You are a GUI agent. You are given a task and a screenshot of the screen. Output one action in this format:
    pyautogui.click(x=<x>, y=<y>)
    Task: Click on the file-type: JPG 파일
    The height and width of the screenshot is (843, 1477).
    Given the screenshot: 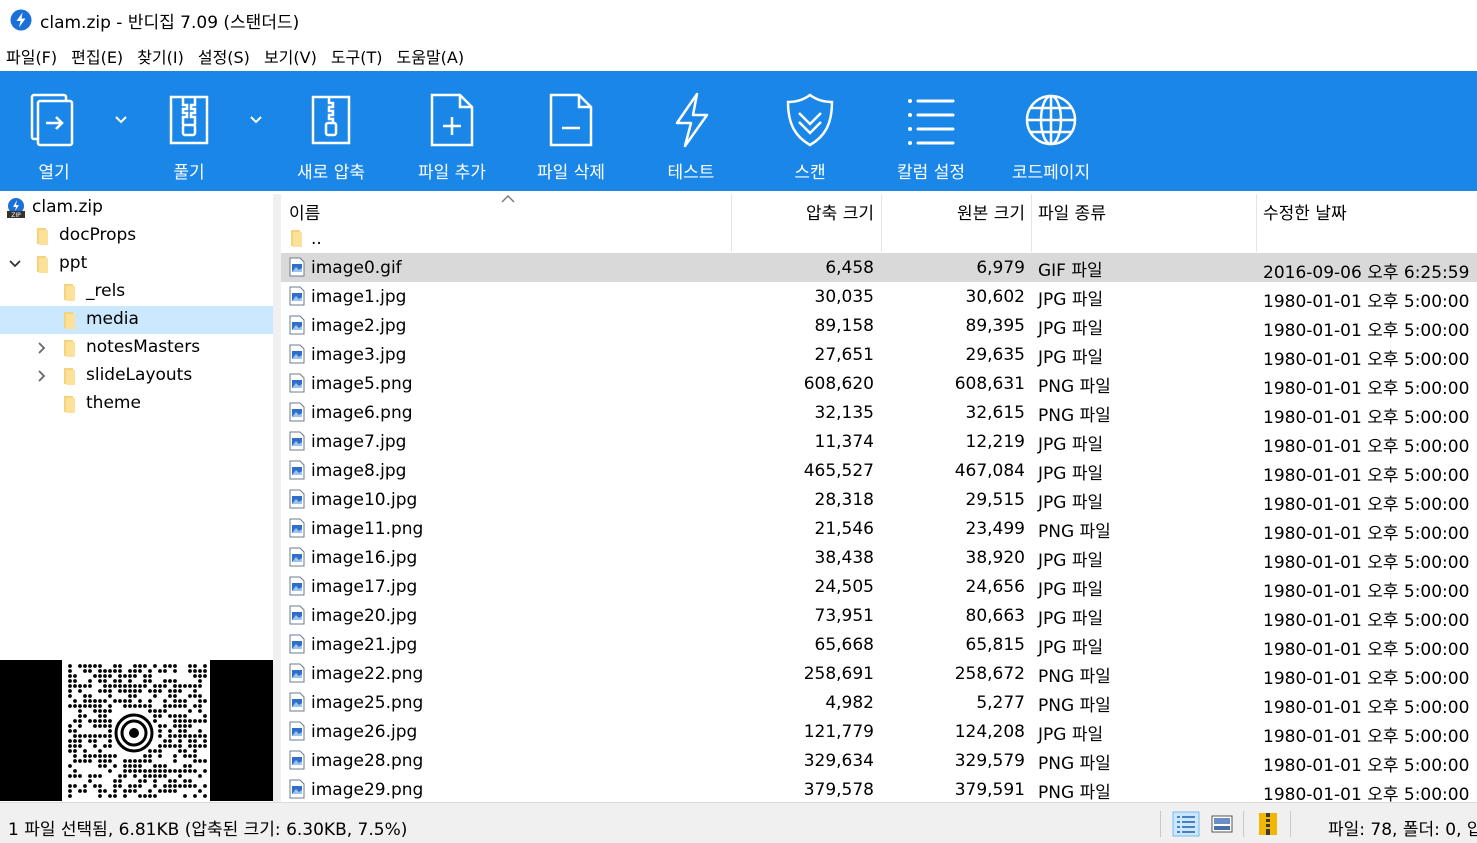 What is the action you would take?
    pyautogui.click(x=1071, y=648)
    